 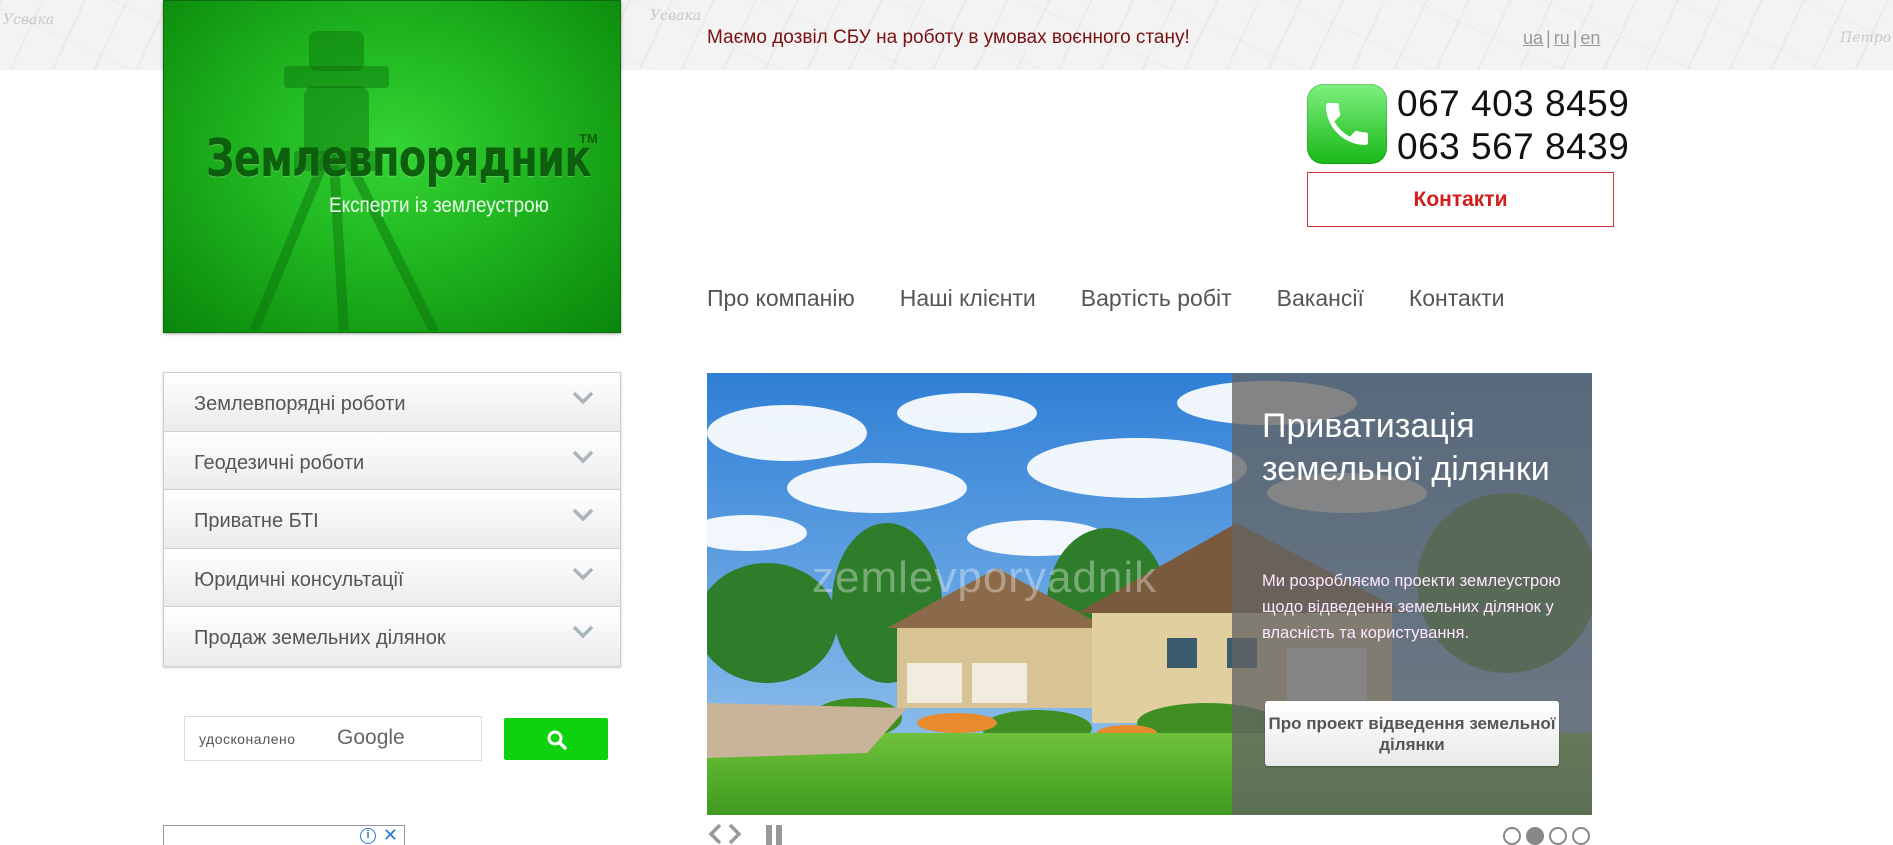 What do you see at coordinates (715, 833) in the screenshot?
I see `chevron-left-icon` at bounding box center [715, 833].